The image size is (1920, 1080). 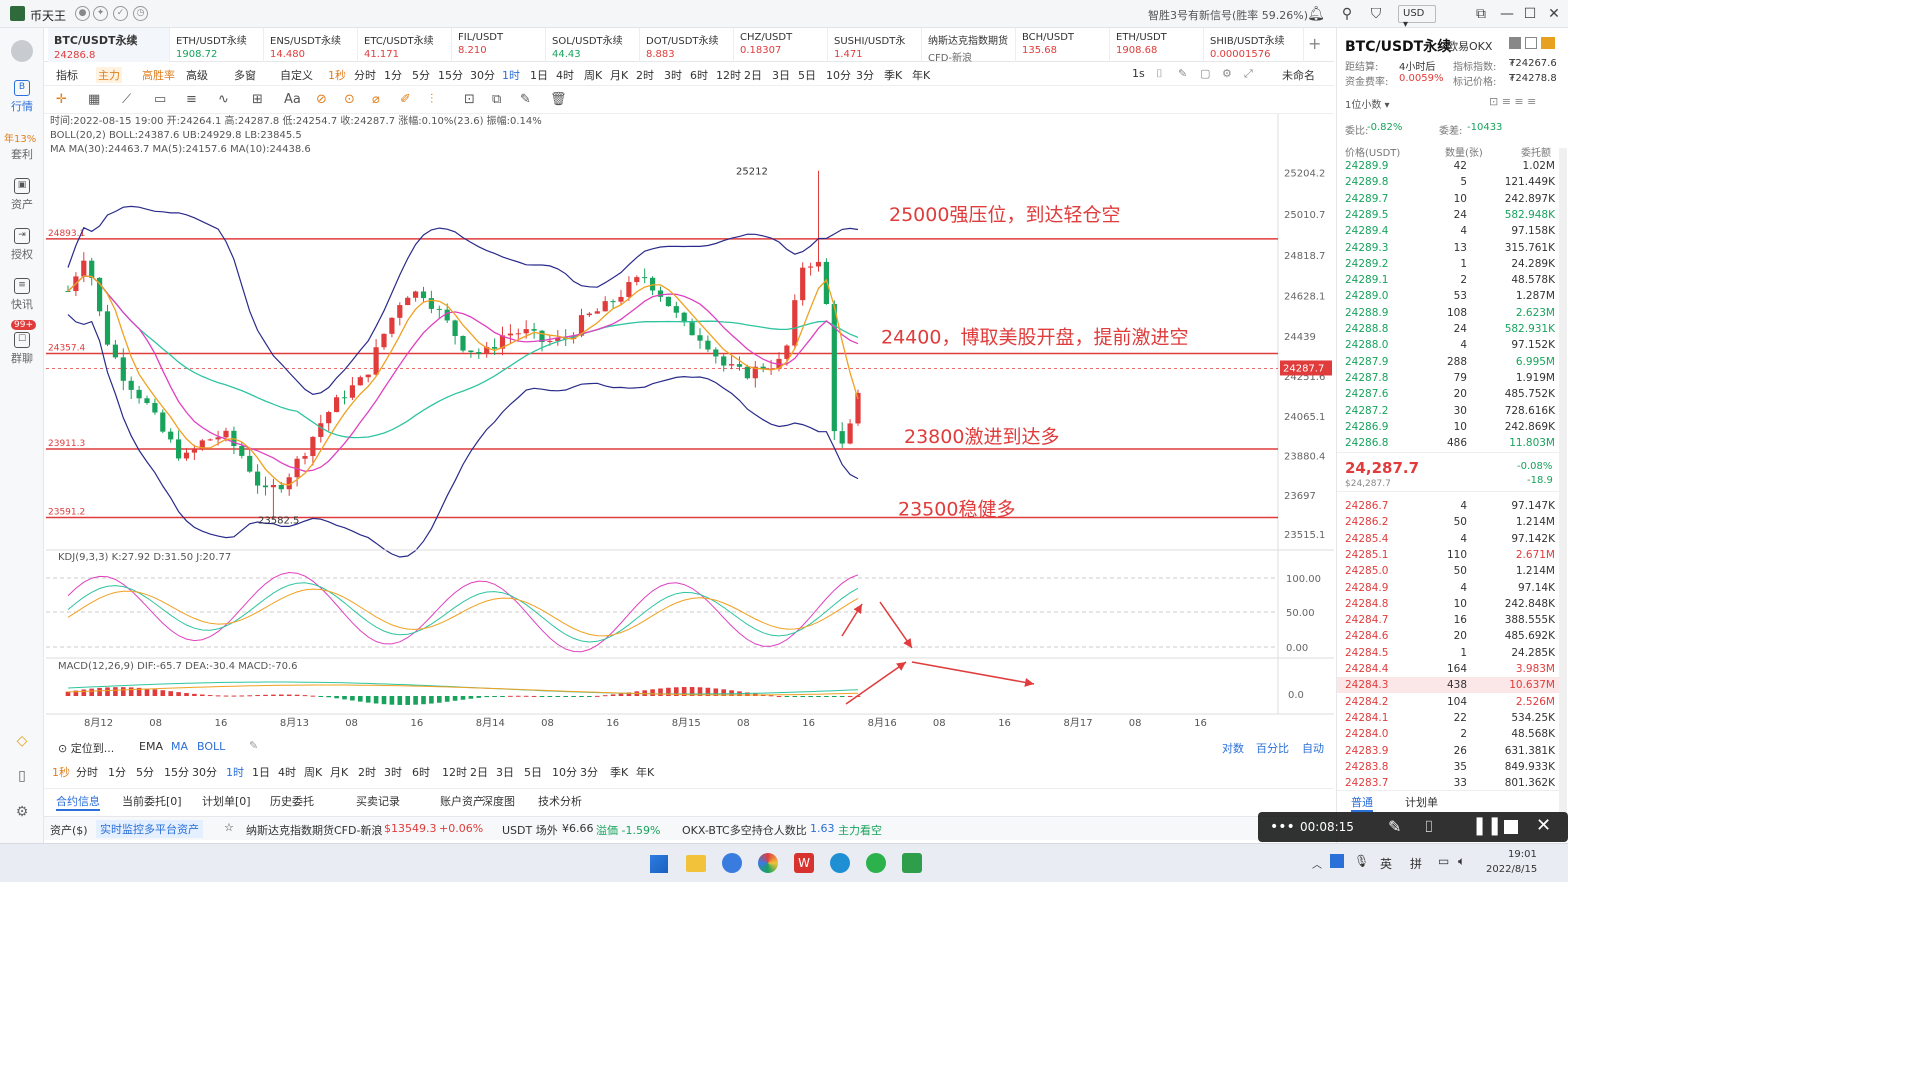 What do you see at coordinates (1138, 73) in the screenshot?
I see `toolbar-right-1s: 1s` at bounding box center [1138, 73].